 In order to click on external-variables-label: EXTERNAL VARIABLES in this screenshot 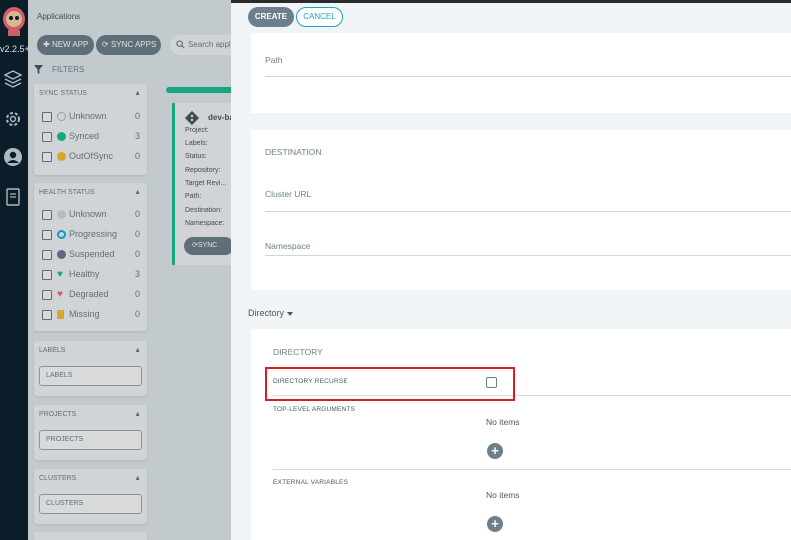, I will do `click(311, 482)`.